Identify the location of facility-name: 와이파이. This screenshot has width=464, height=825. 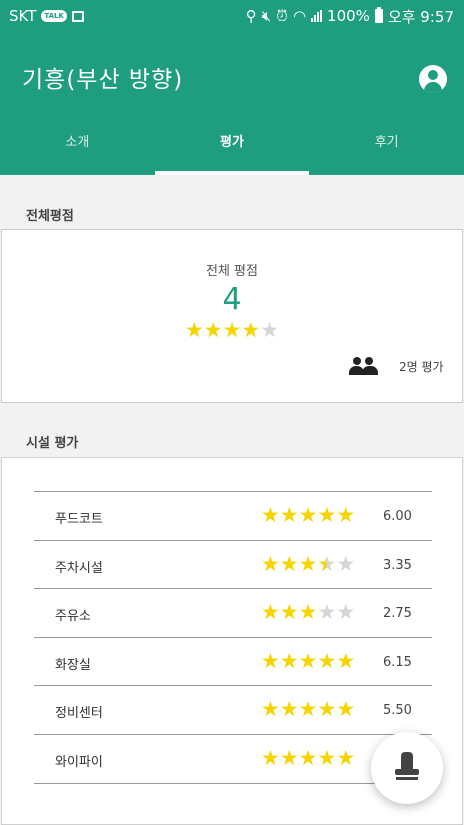
(79, 762).